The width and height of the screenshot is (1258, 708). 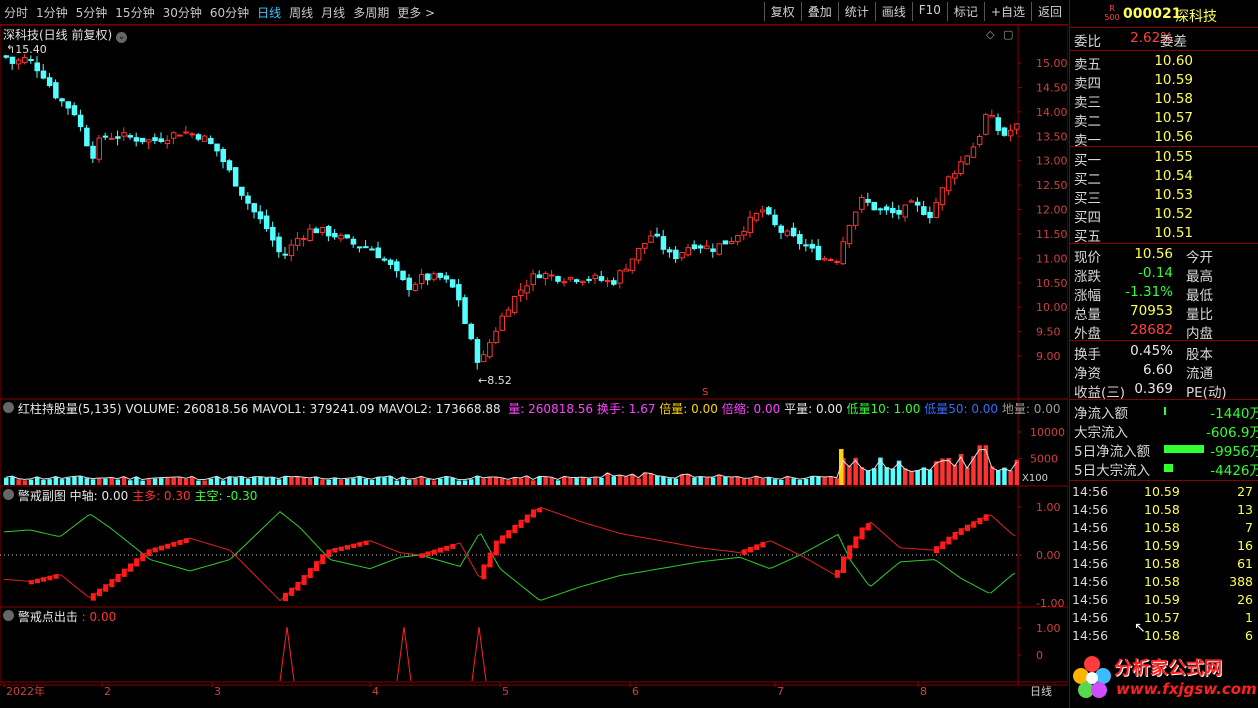 I want to click on period-tab: 多周期, so click(x=371, y=12).